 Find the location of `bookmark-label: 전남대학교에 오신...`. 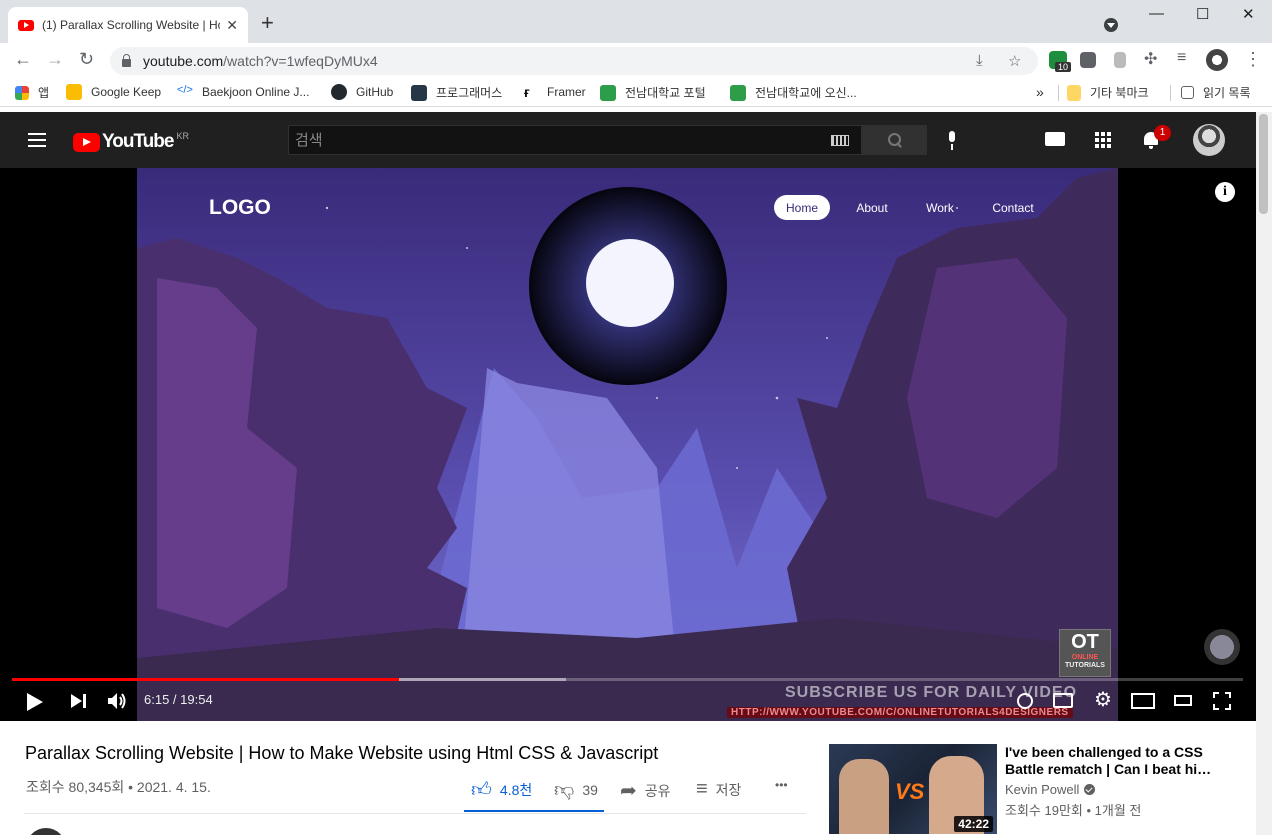

bookmark-label: 전남대학교에 오신... is located at coordinates (806, 93).